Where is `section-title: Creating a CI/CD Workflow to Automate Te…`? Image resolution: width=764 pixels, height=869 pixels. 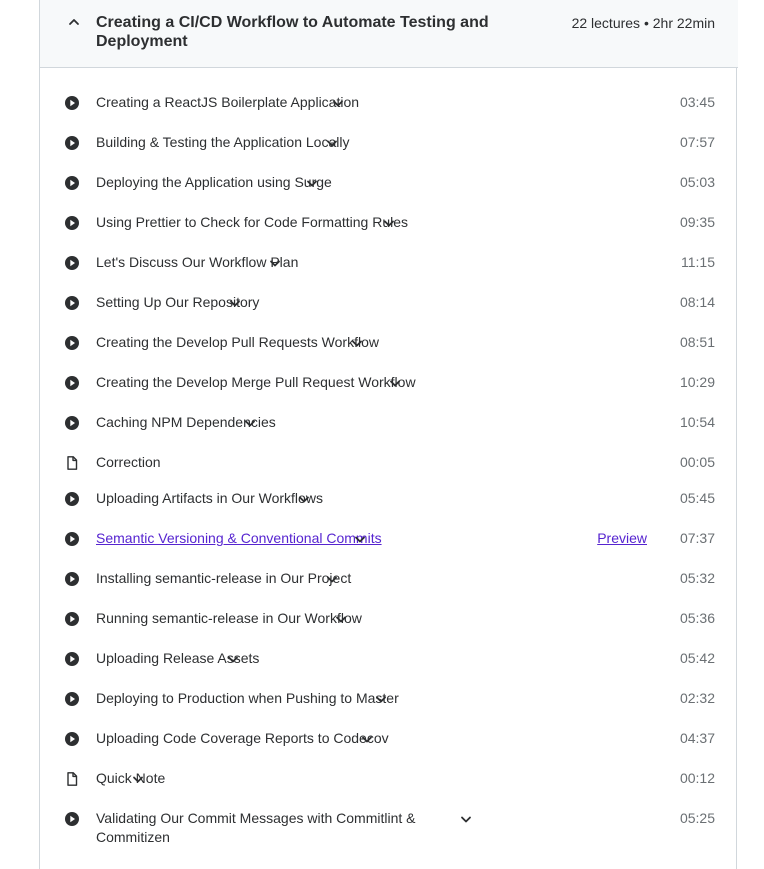 section-title: Creating a CI/CD Workflow to Automate Te… is located at coordinates (292, 32).